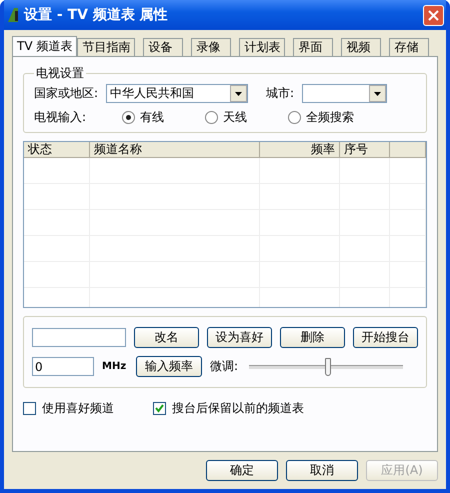  Describe the element at coordinates (88, 408) in the screenshot. I see `checkbox-option: 使用喜好频道` at that location.